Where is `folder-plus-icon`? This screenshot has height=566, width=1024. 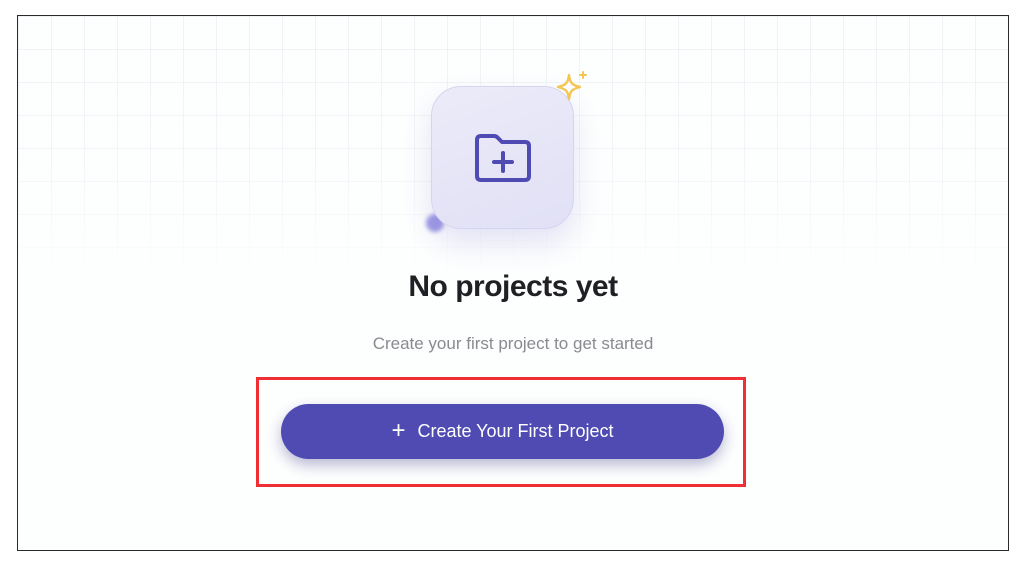
folder-plus-icon is located at coordinates (502, 157).